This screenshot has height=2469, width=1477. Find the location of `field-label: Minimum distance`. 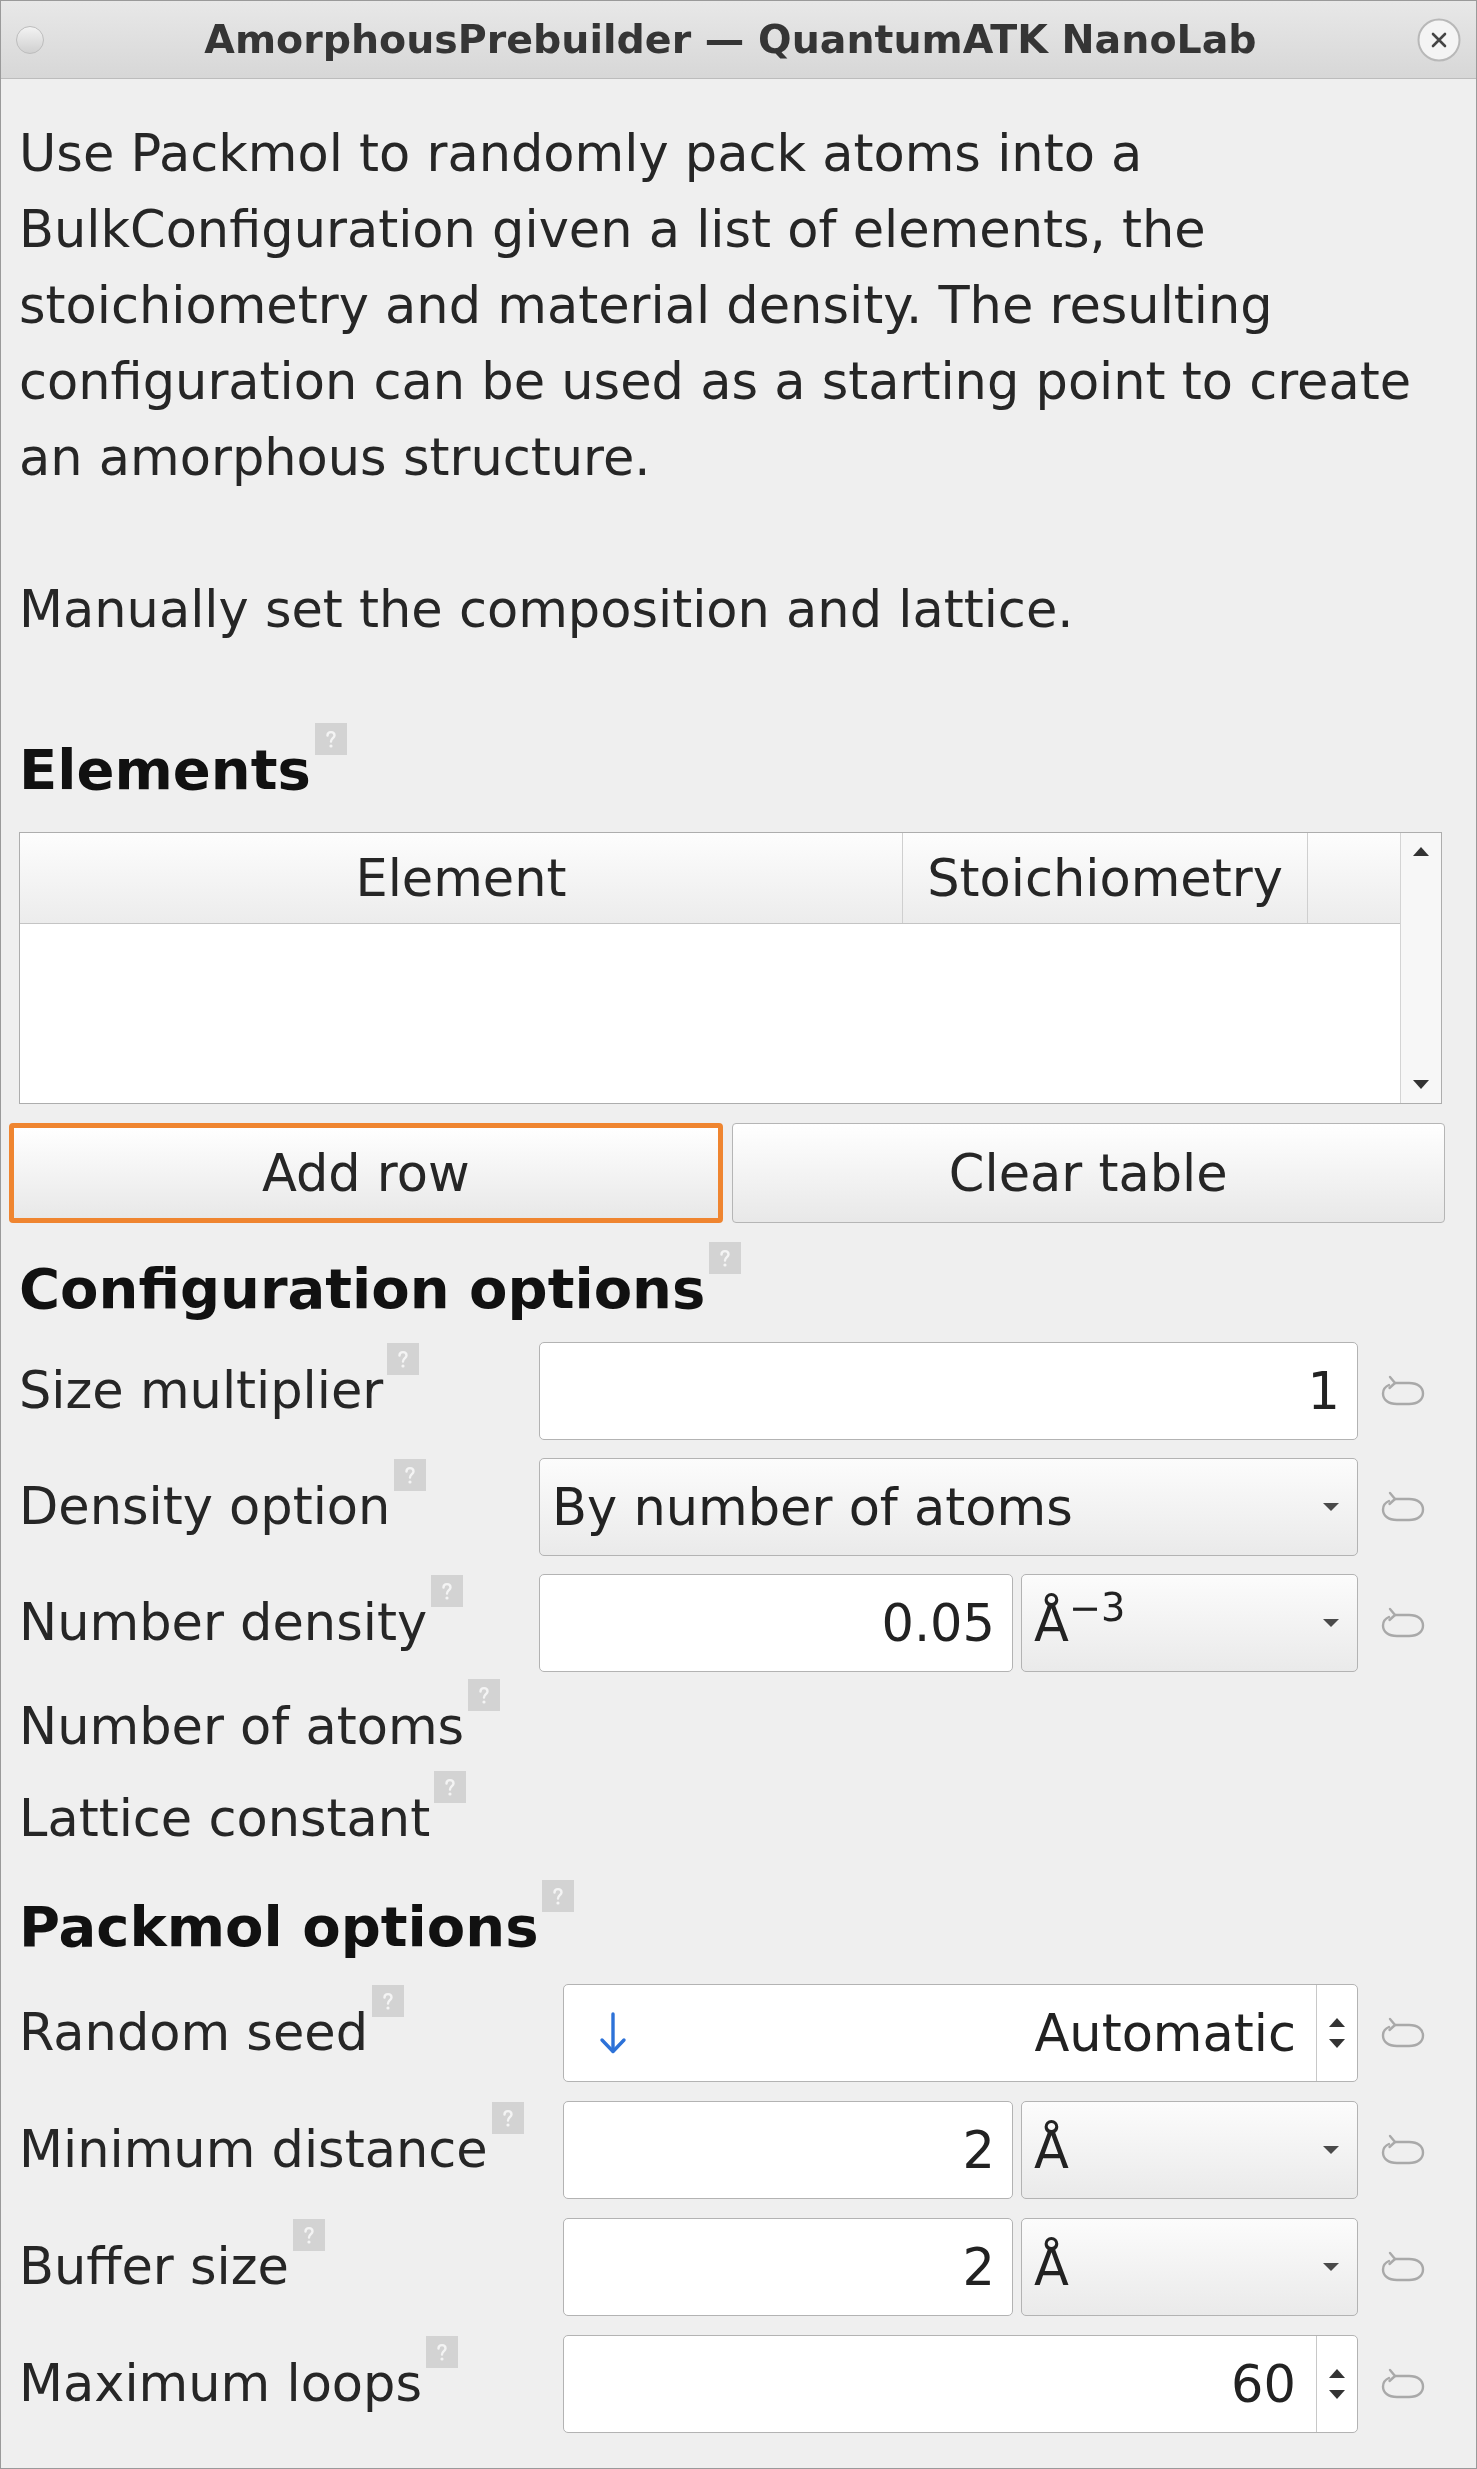

field-label: Minimum distance is located at coordinates (253, 2150).